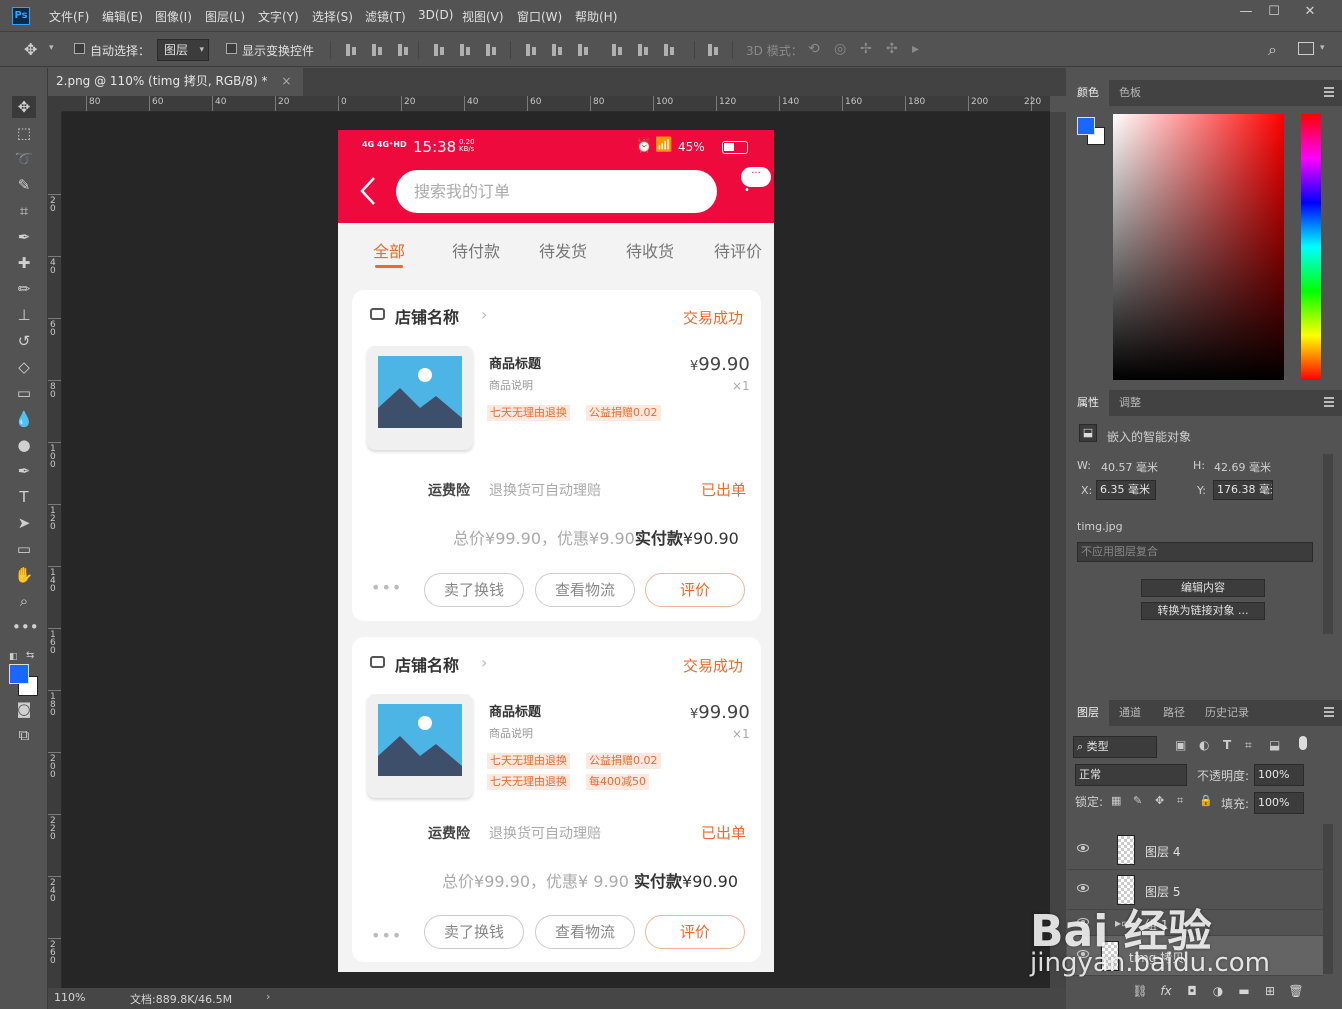  Describe the element at coordinates (531, 50) in the screenshot. I see `distribute-top-icon` at that location.